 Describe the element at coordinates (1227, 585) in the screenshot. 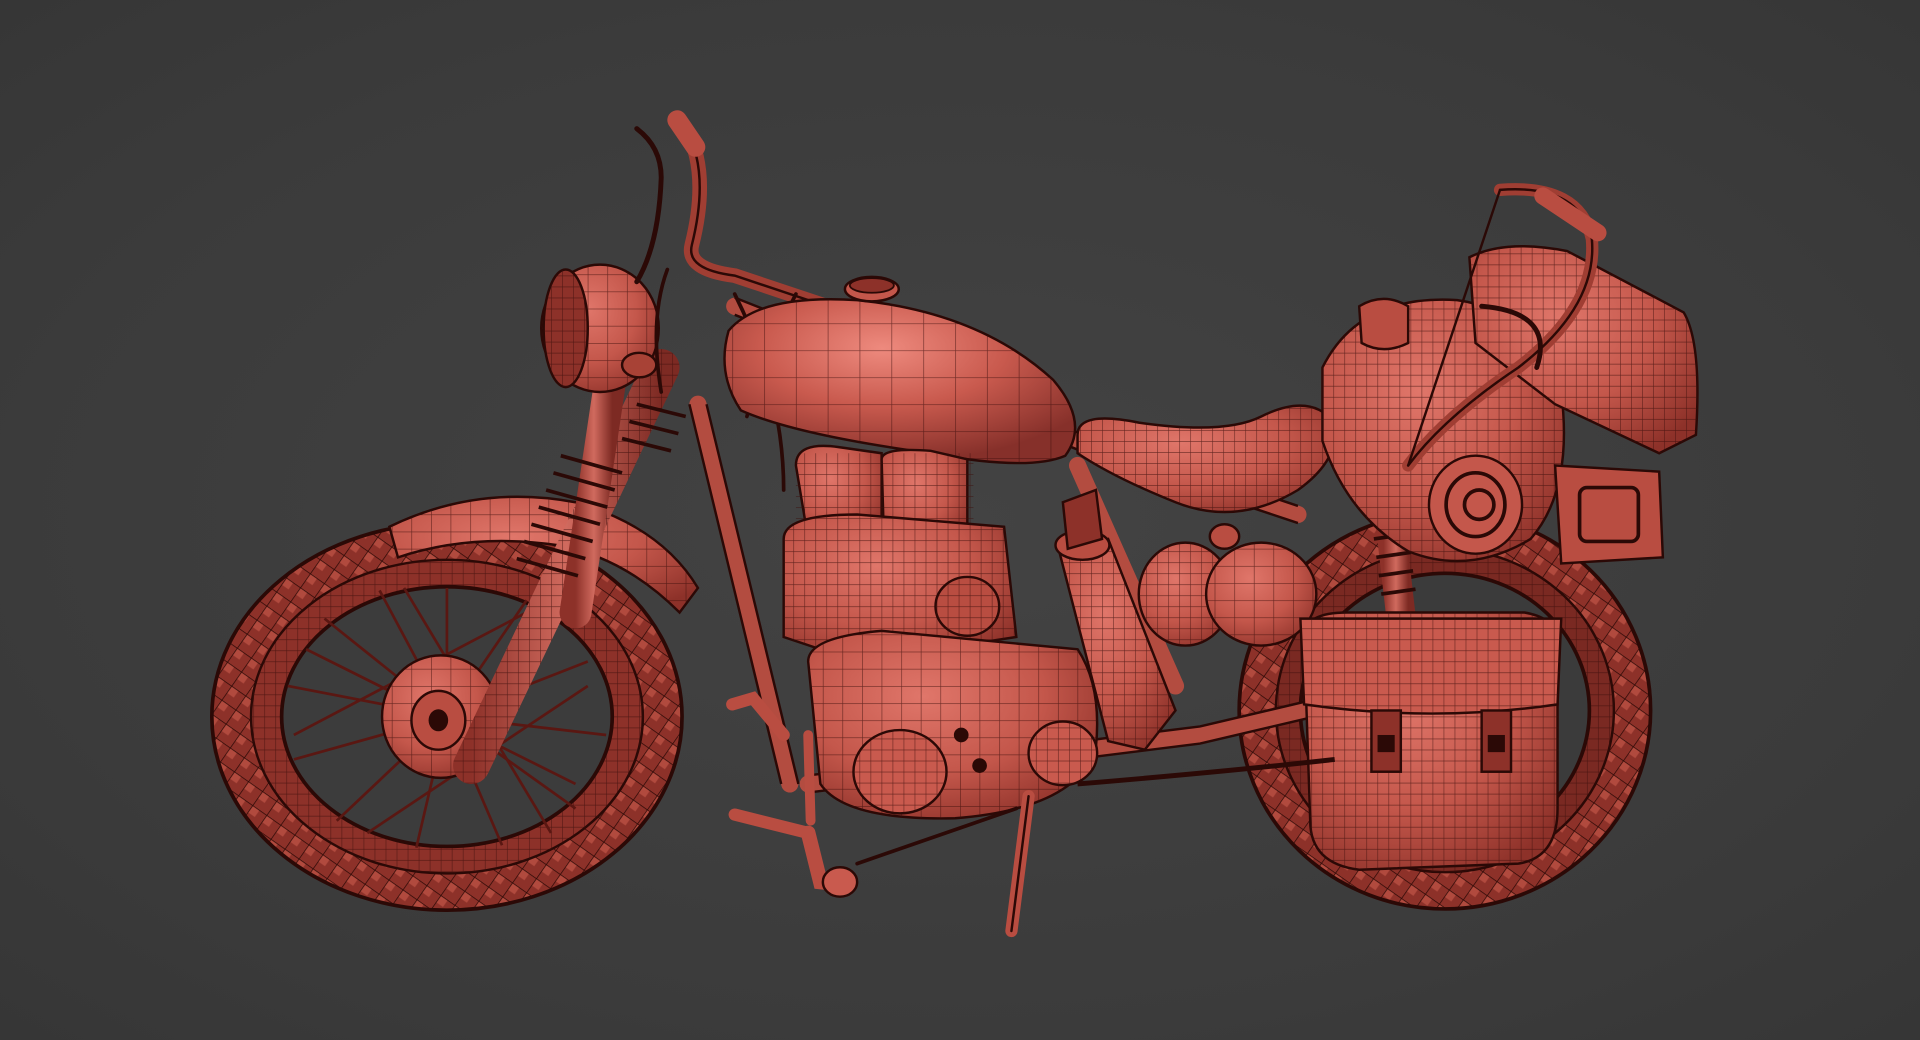

I see `side-cover-icon` at that location.